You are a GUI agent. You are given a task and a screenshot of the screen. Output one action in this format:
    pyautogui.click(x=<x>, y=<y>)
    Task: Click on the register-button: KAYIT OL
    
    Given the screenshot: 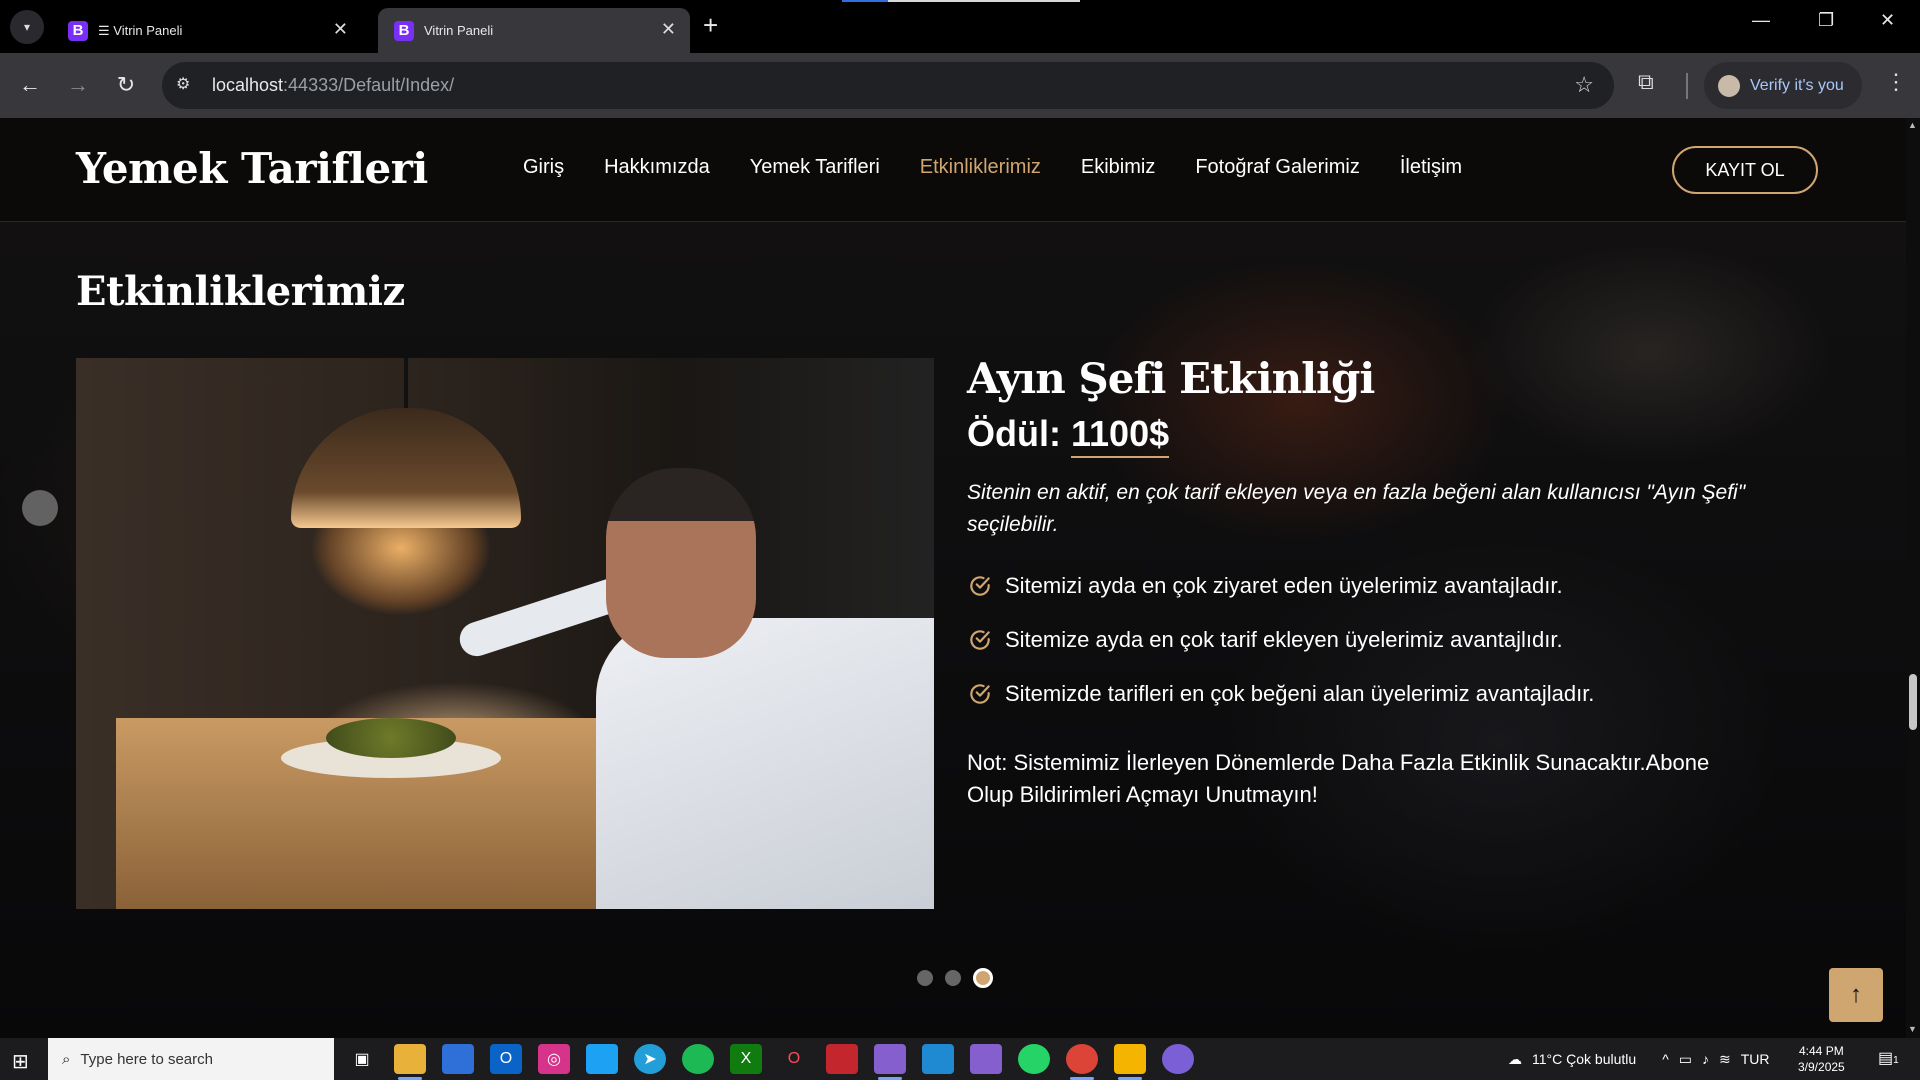 What is the action you would take?
    pyautogui.click(x=1745, y=170)
    